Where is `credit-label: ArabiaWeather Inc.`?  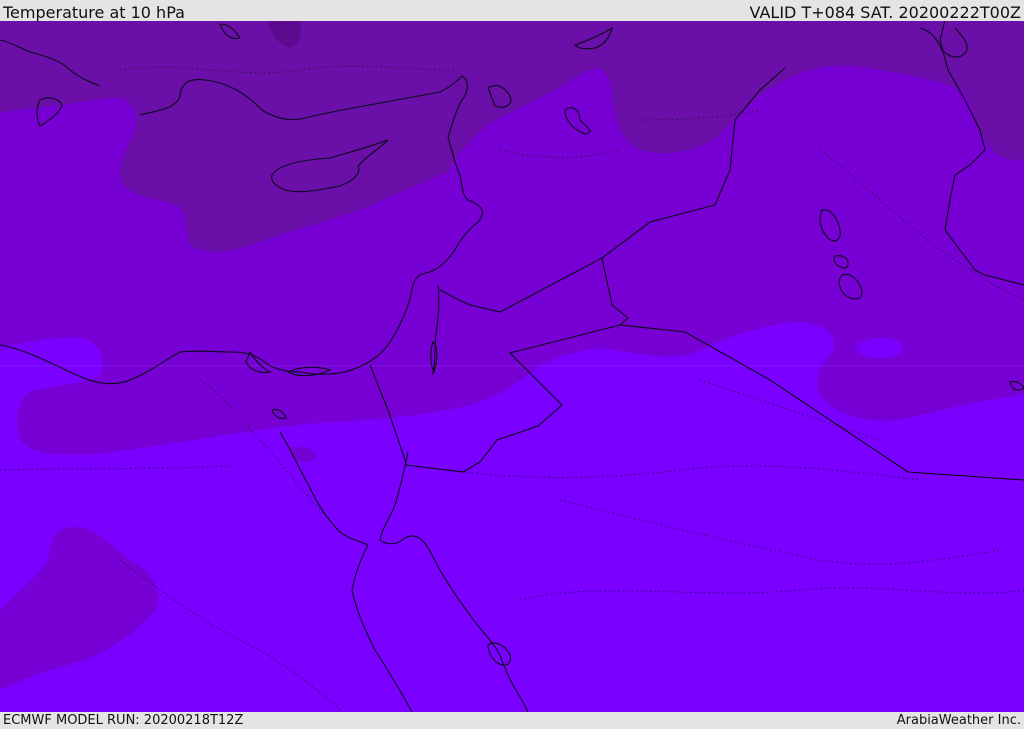 credit-label: ArabiaWeather Inc. is located at coordinates (958, 720).